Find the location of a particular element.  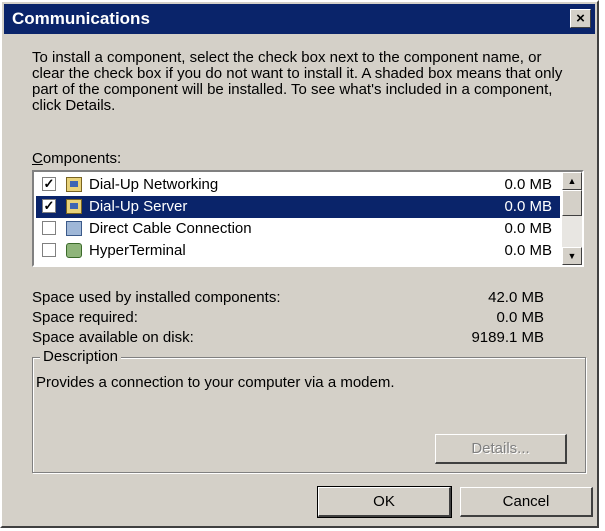

list-item: ✓ Dial-Up Networking 0.0 MB is located at coordinates (298, 185).